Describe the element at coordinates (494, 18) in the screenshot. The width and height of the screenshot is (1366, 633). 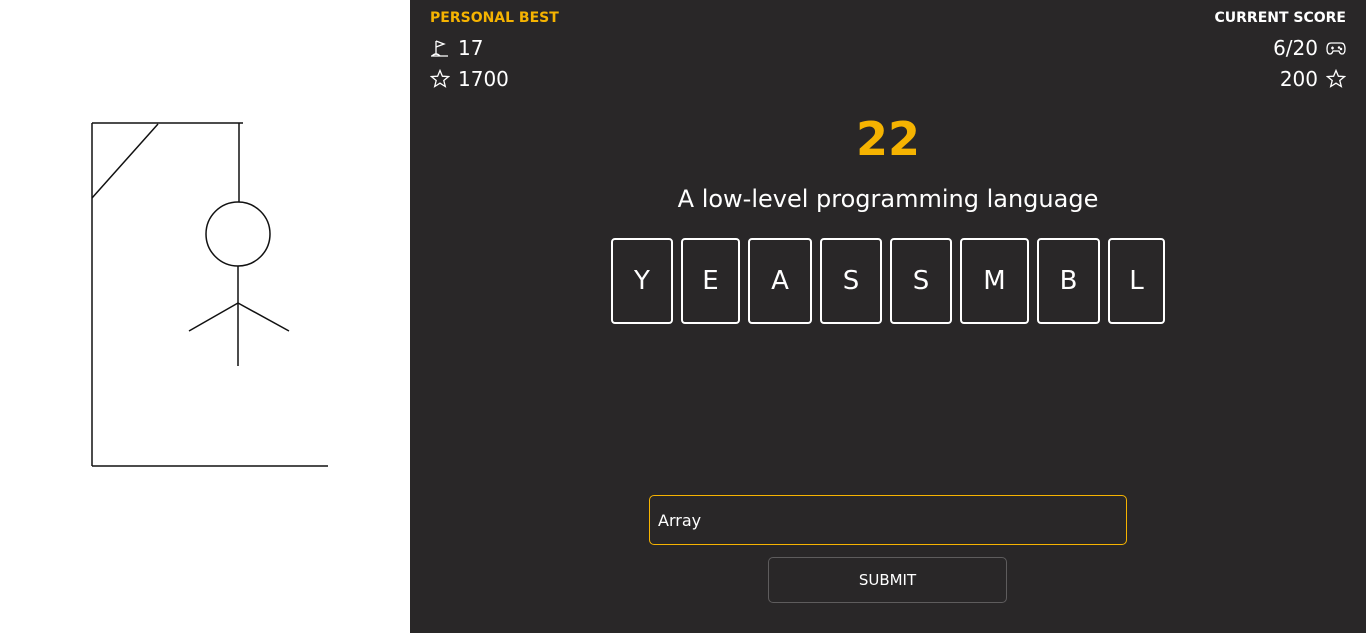
I see `personal-best-label: PERSONAL BEST` at that location.